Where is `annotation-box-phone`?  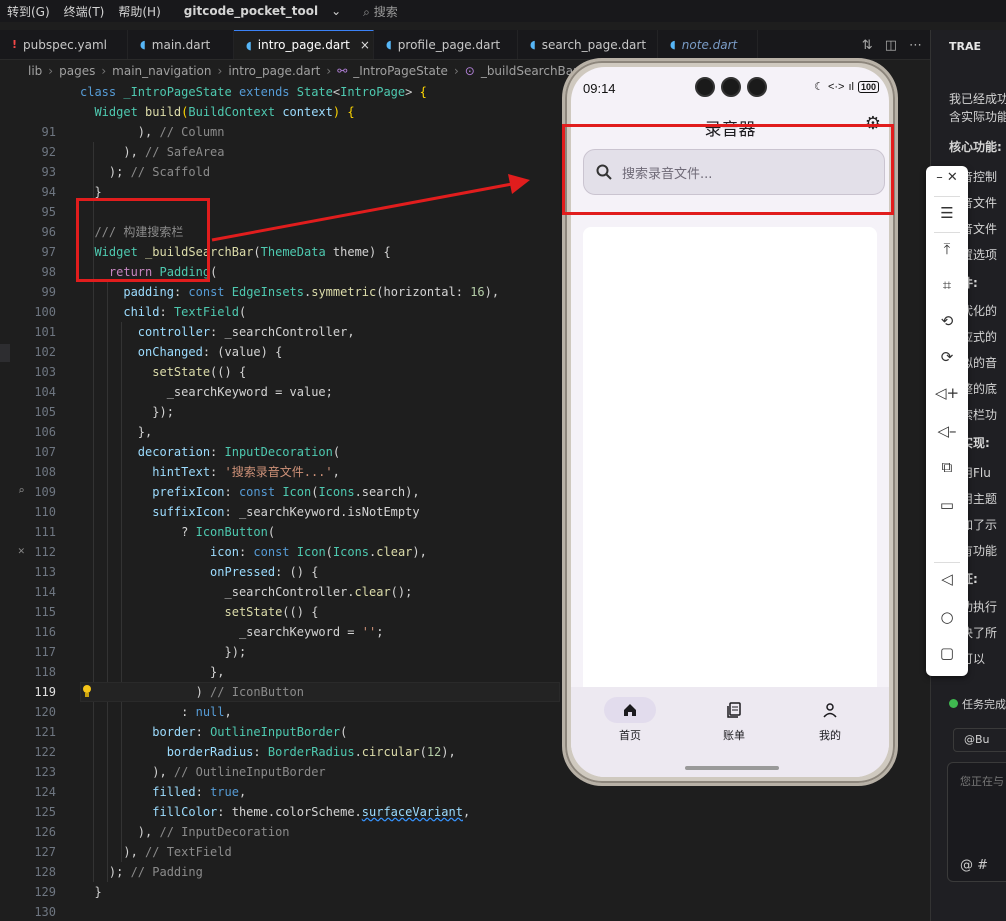
annotation-box-phone is located at coordinates (728, 169).